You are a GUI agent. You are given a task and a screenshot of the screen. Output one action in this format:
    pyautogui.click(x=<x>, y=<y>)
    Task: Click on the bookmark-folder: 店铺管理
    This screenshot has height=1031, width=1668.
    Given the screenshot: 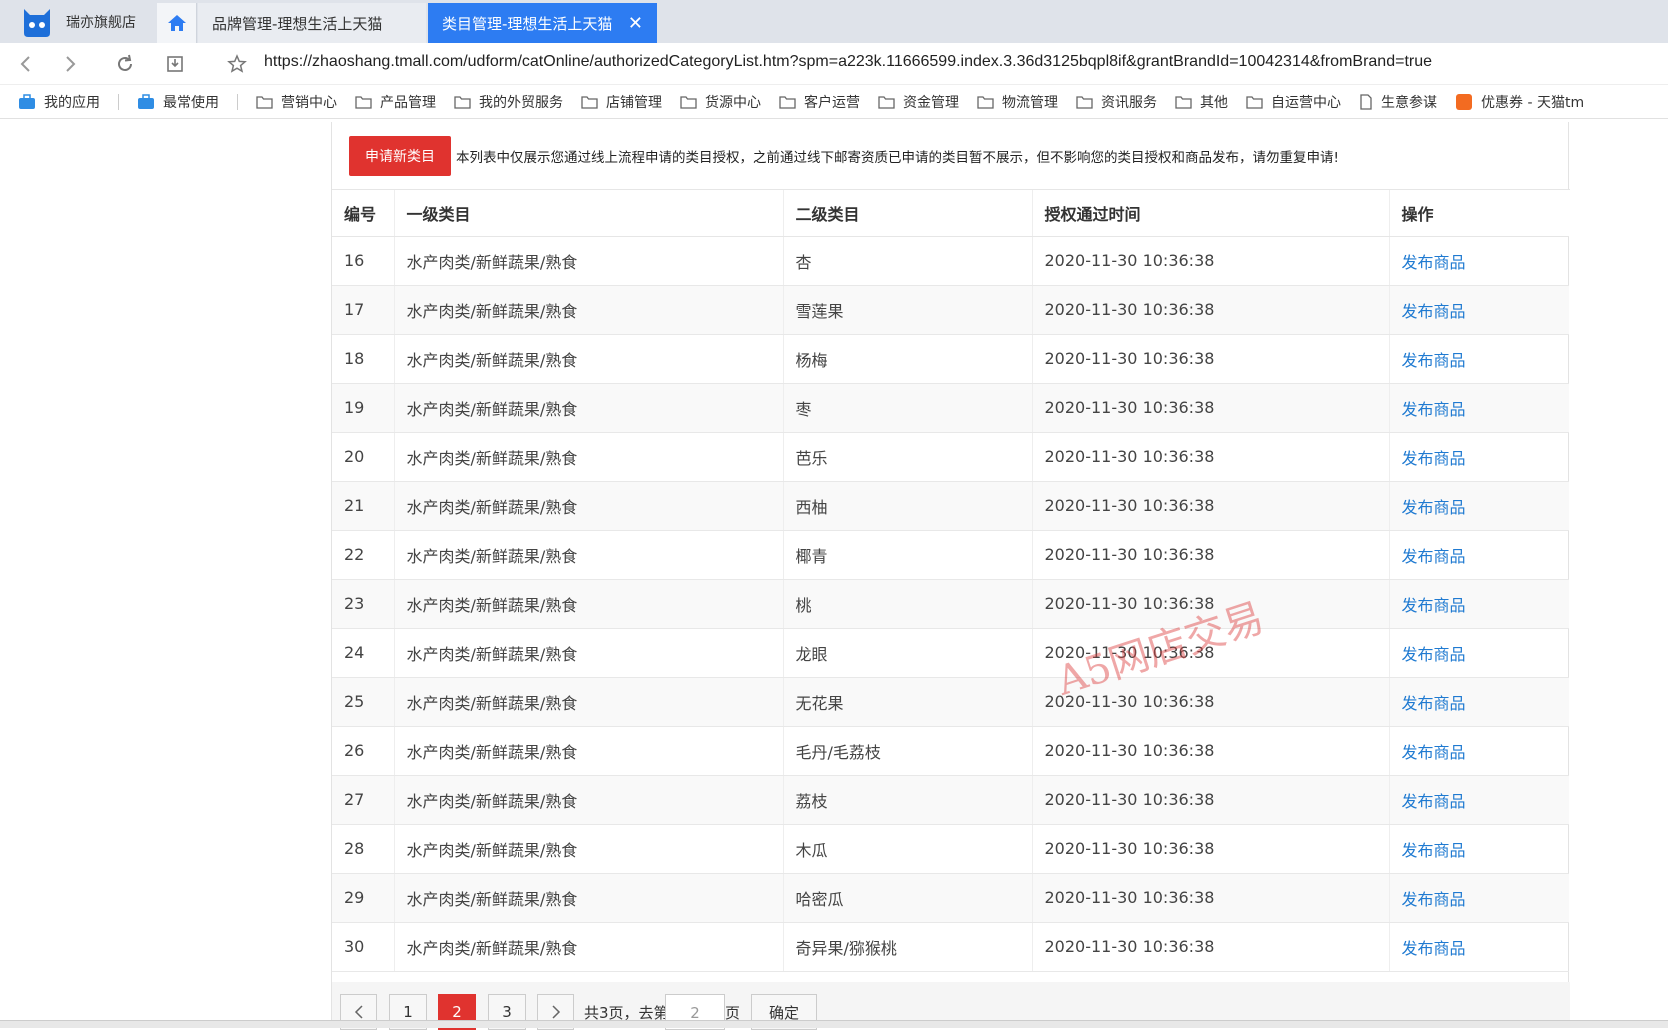 What is the action you would take?
    pyautogui.click(x=621, y=102)
    